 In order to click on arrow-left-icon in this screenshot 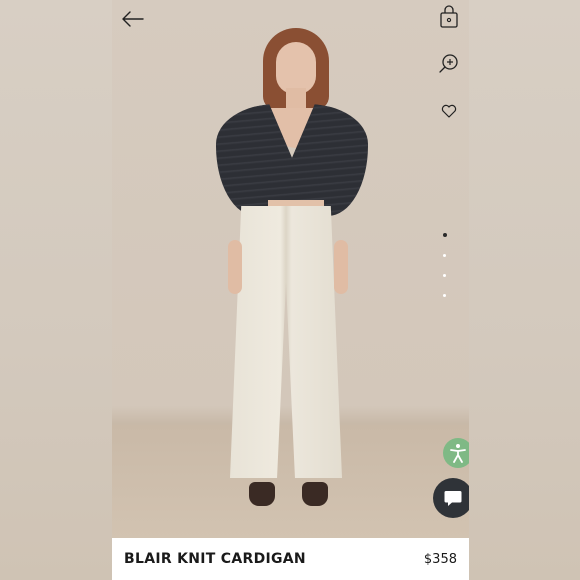, I will do `click(133, 19)`.